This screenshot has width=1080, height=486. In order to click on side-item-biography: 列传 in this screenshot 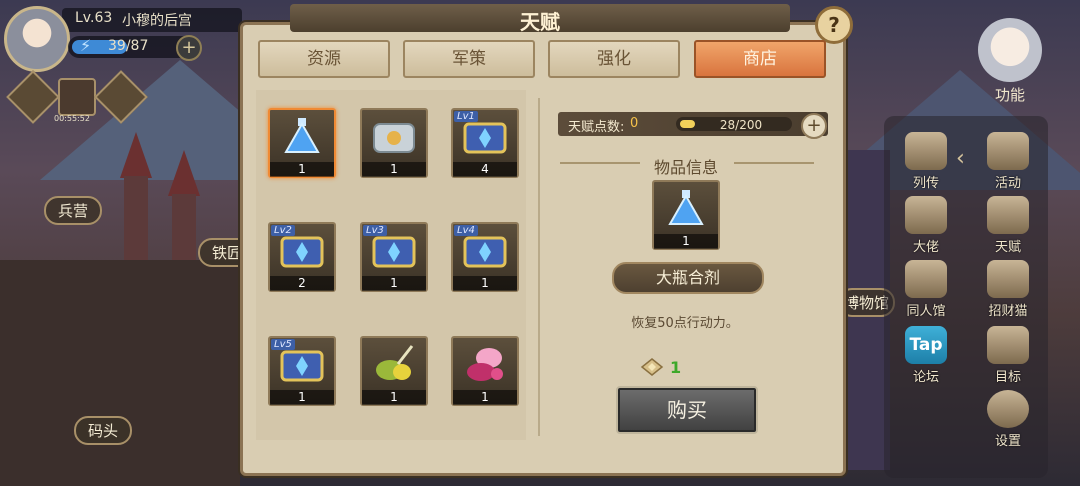, I will do `click(926, 163)`.